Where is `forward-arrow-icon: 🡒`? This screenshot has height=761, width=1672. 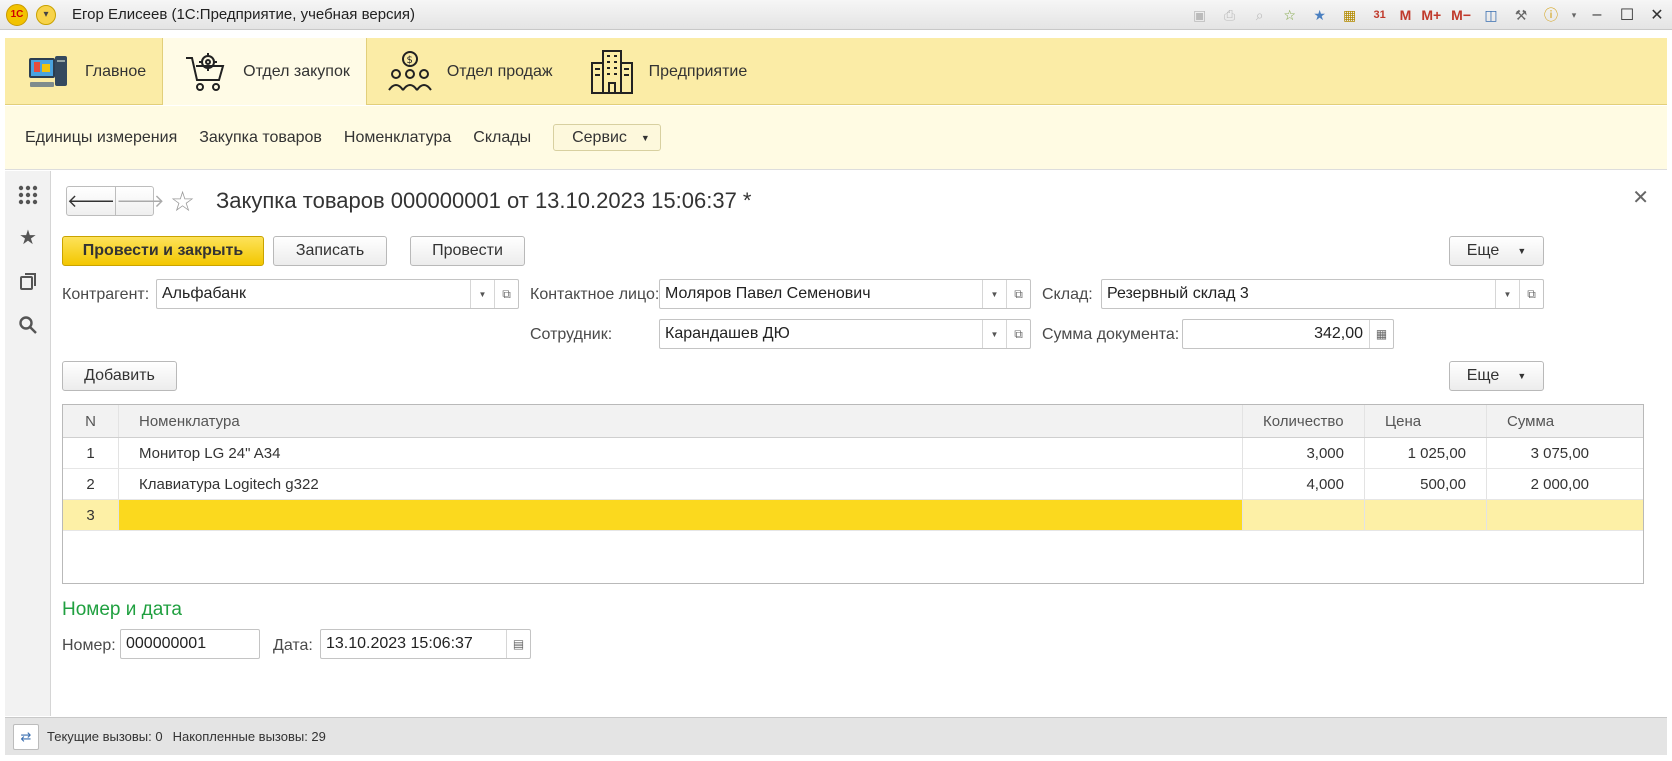 forward-arrow-icon: 🡒 is located at coordinates (140, 201).